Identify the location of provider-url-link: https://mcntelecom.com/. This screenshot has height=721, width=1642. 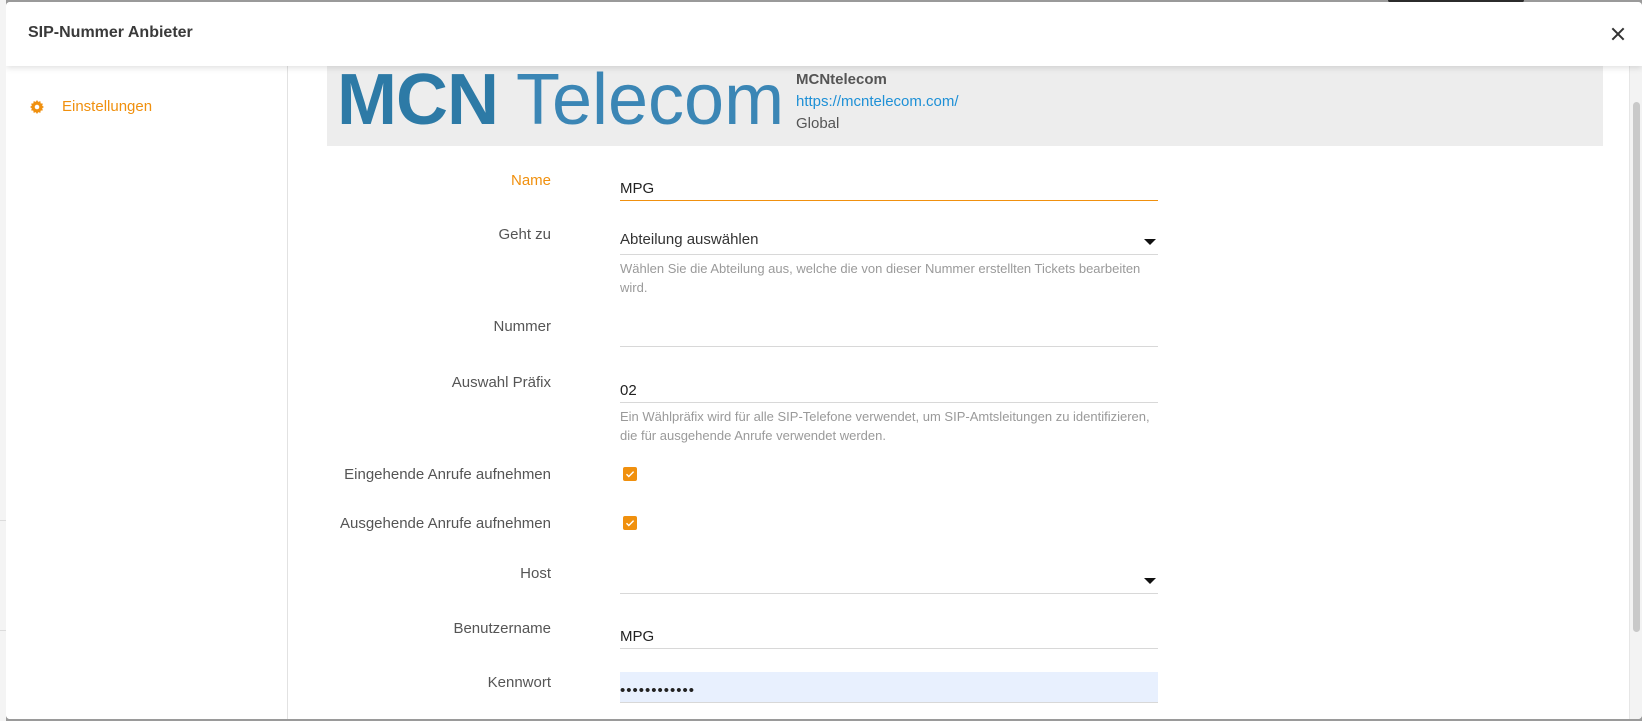
(877, 101).